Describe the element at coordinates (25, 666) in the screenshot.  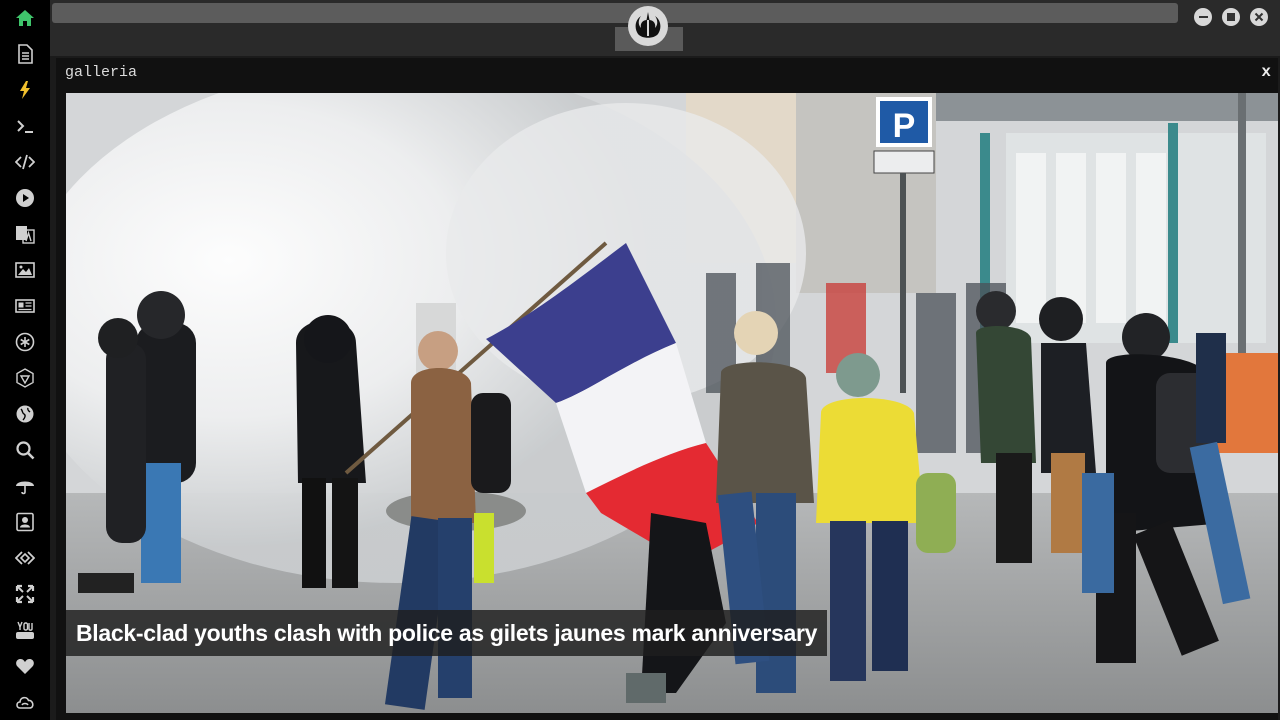
I see `heart-icon` at that location.